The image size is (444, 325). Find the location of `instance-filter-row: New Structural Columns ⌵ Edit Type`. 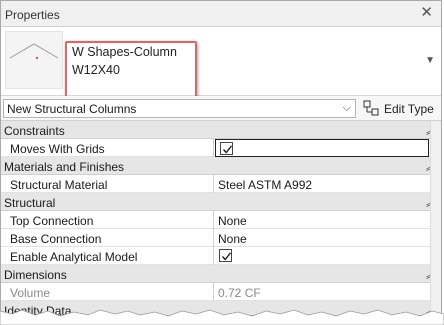

instance-filter-row: New Structural Columns ⌵ Edit Type is located at coordinates (221, 108).